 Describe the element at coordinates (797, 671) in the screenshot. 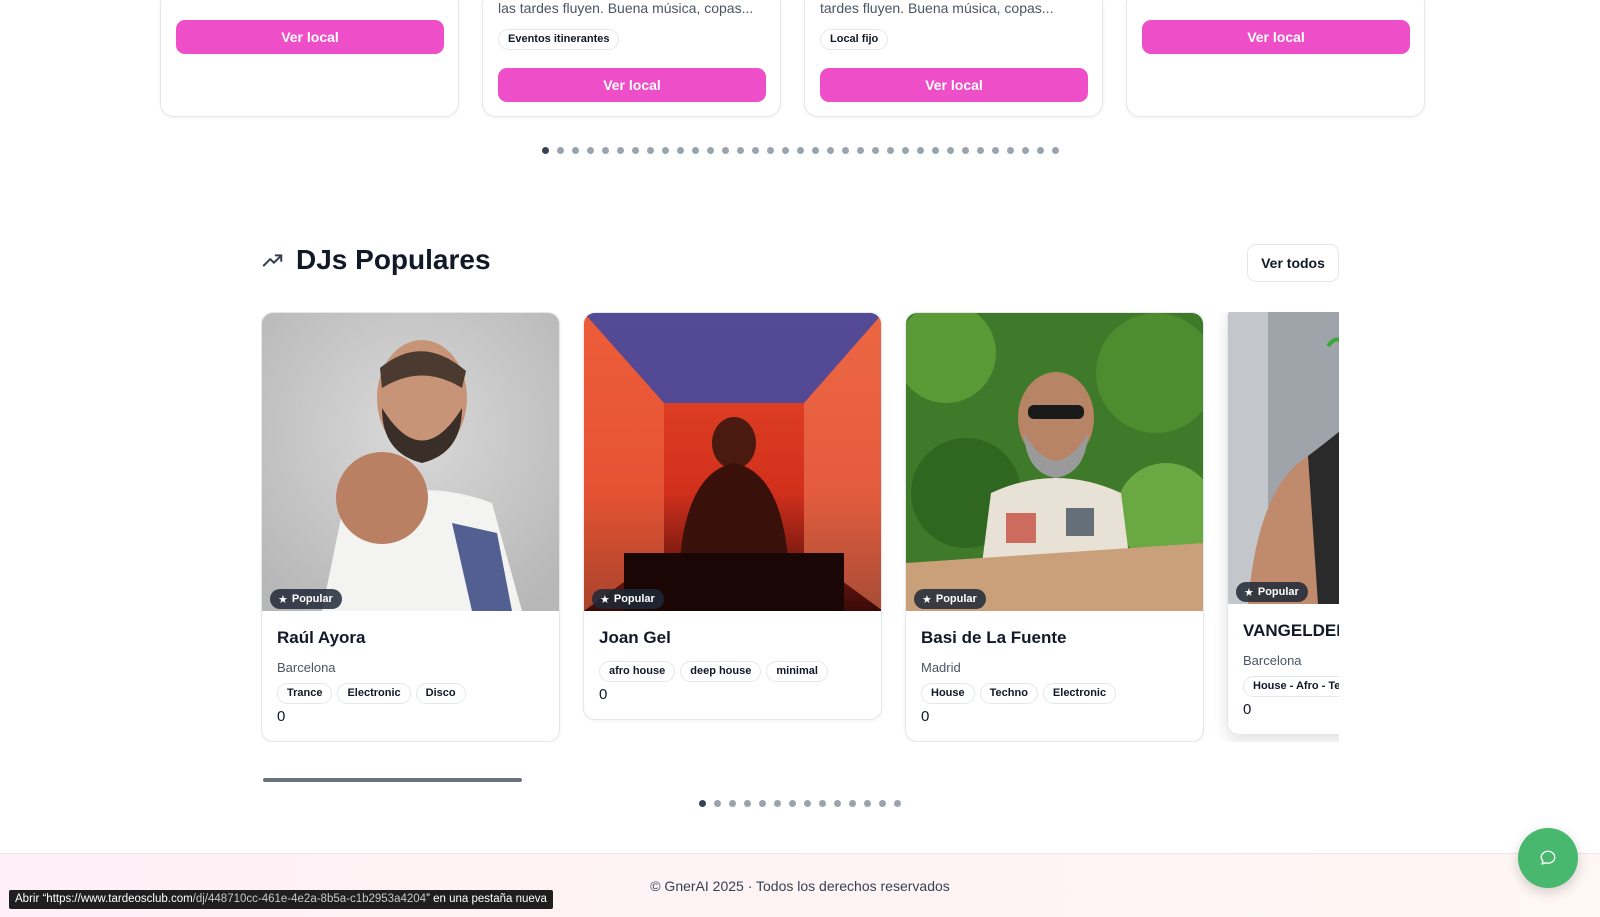

I see `genre-tag: minimal` at that location.